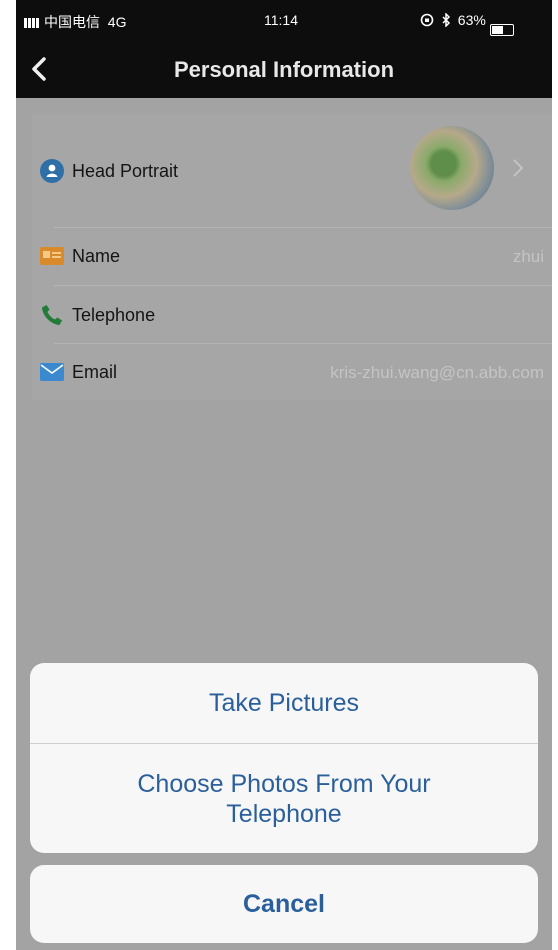 The width and height of the screenshot is (558, 950). What do you see at coordinates (497, 30) in the screenshot?
I see `battery-fill` at bounding box center [497, 30].